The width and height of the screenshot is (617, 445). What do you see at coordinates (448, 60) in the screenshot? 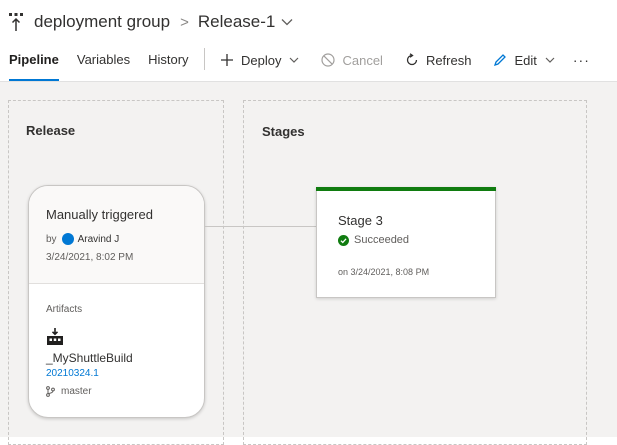
I see `refresh-label: Refresh` at bounding box center [448, 60].